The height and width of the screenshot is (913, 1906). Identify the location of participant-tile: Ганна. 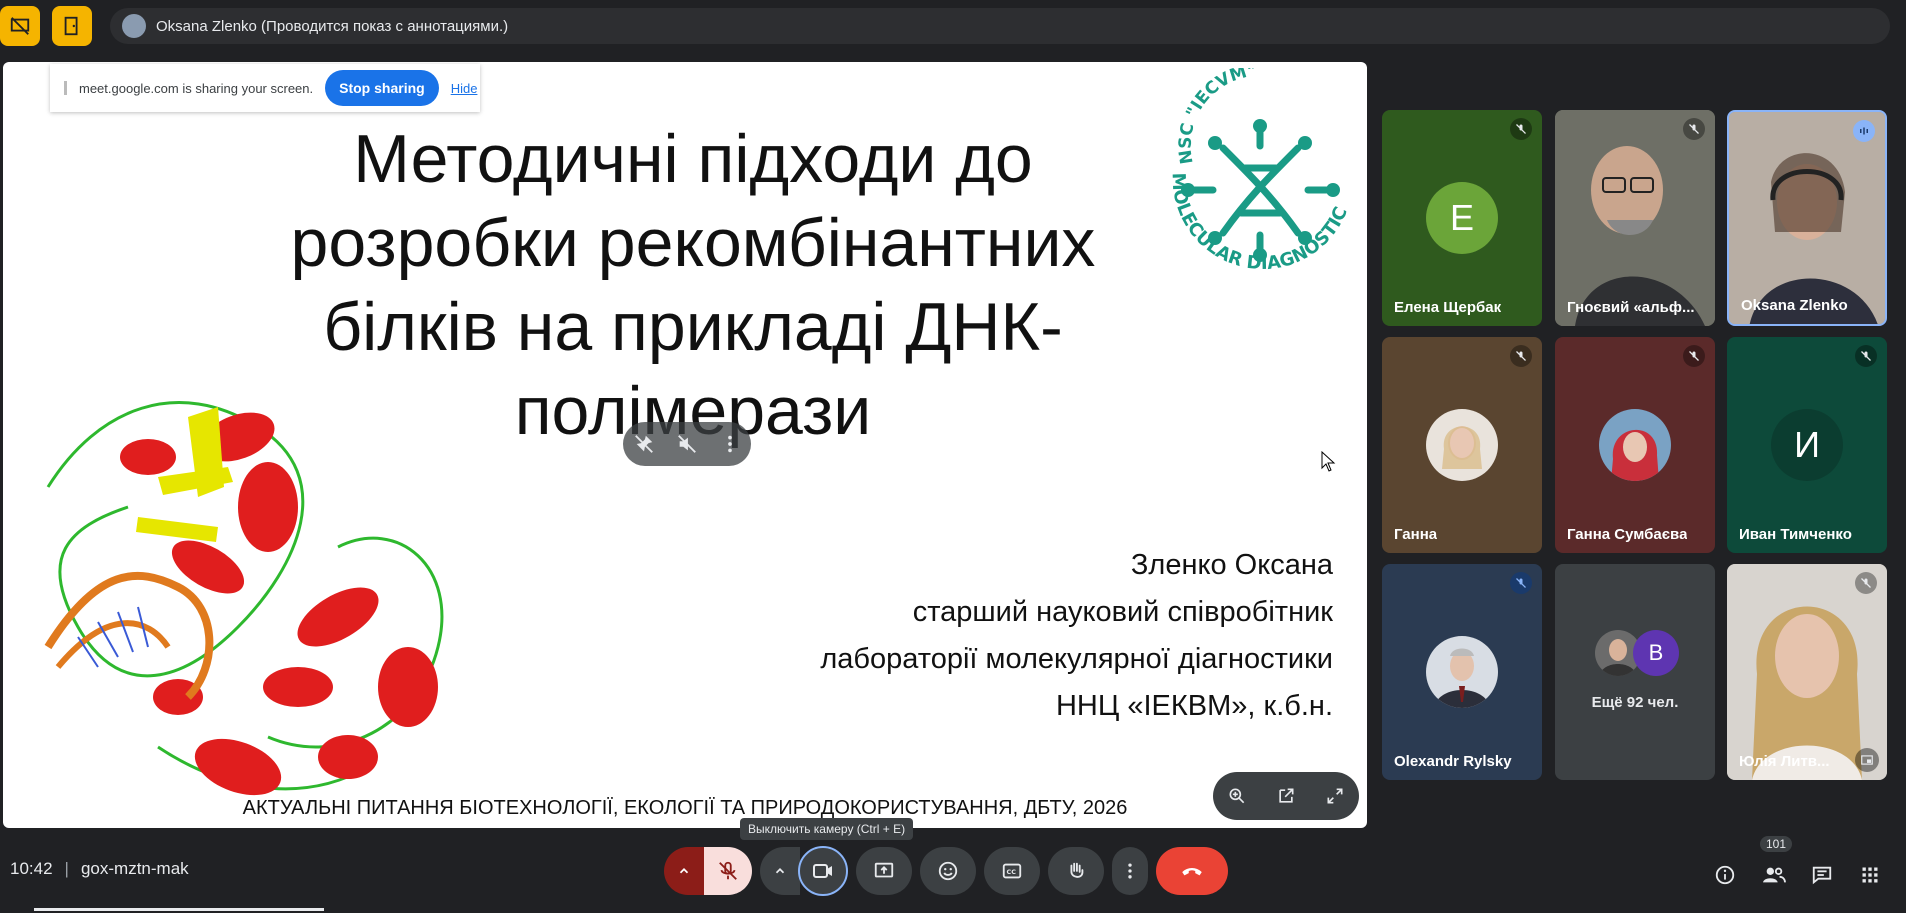
(1462, 445).